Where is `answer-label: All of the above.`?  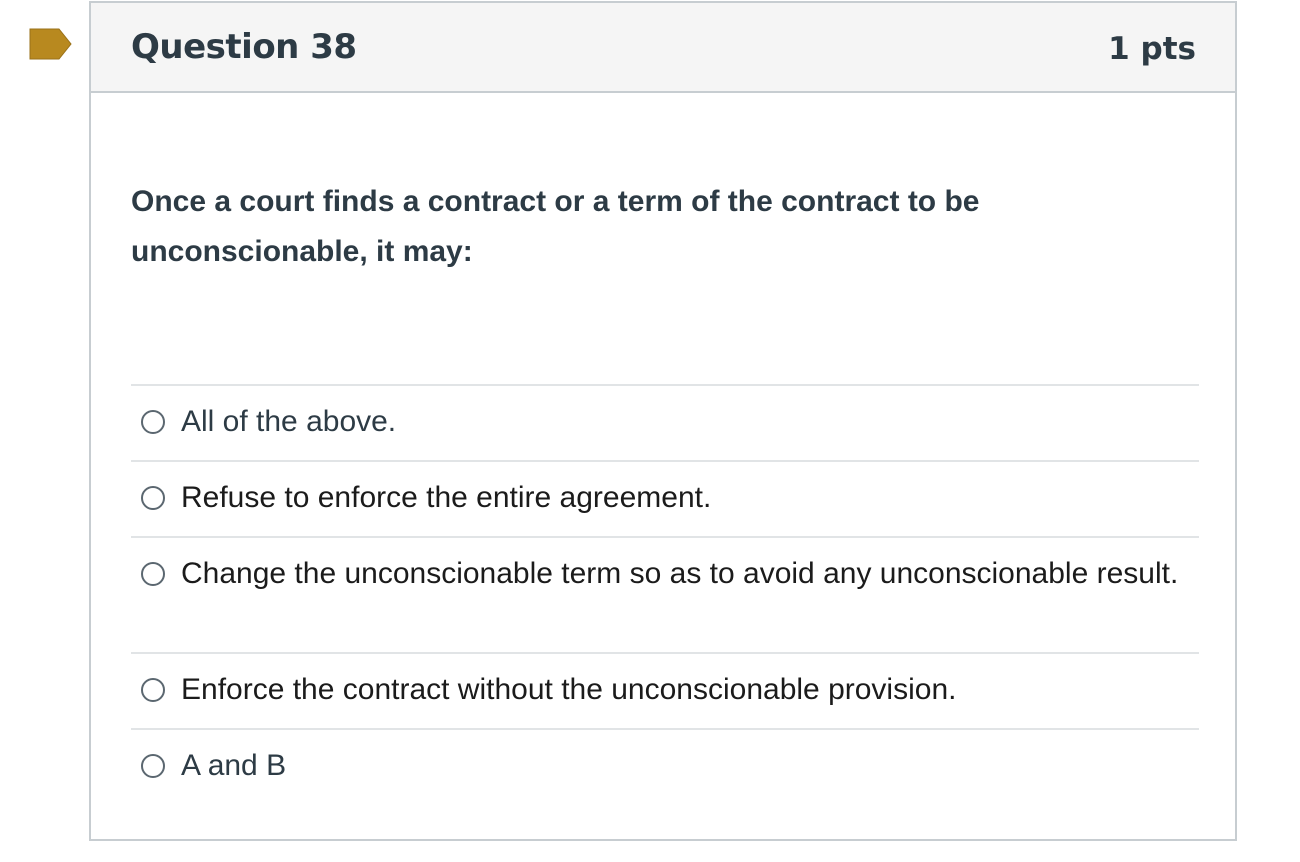
answer-label: All of the above. is located at coordinates (690, 422).